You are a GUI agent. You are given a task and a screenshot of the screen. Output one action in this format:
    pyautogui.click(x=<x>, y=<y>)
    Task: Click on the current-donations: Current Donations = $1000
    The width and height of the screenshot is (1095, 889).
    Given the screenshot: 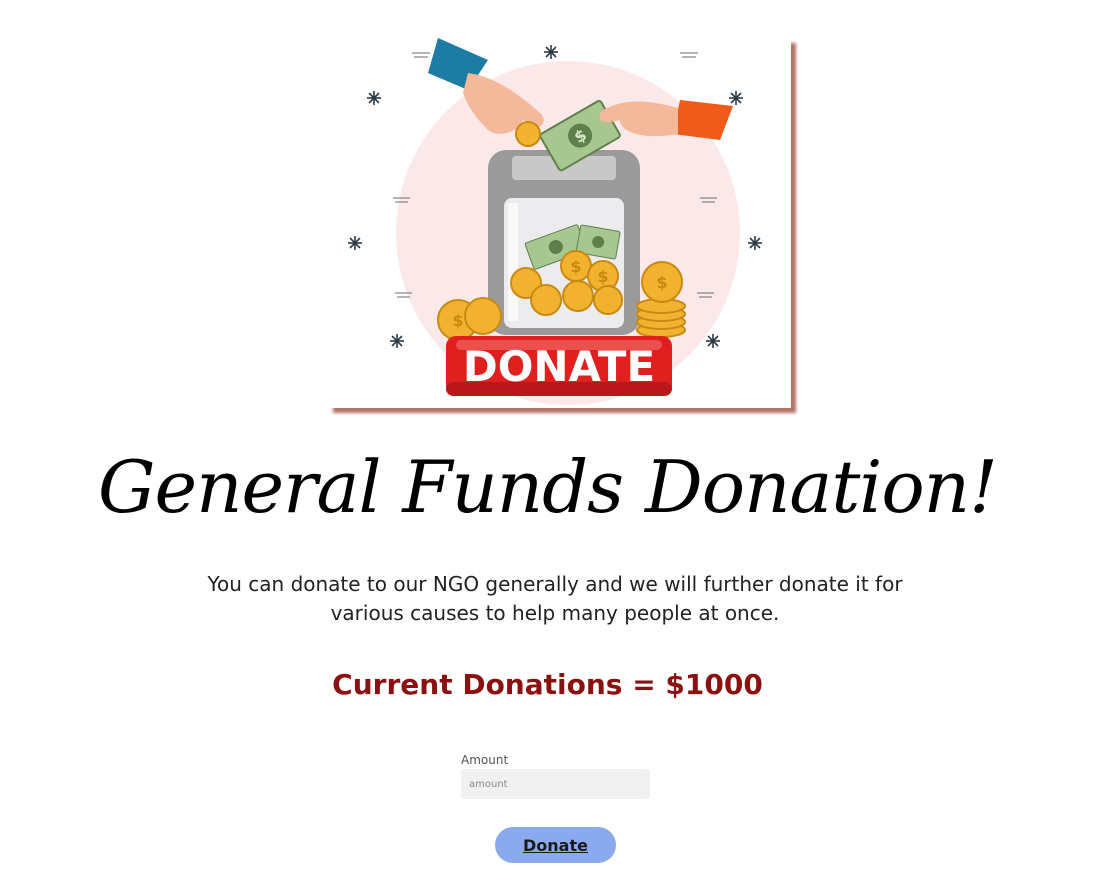 What is the action you would take?
    pyautogui.click(x=547, y=684)
    